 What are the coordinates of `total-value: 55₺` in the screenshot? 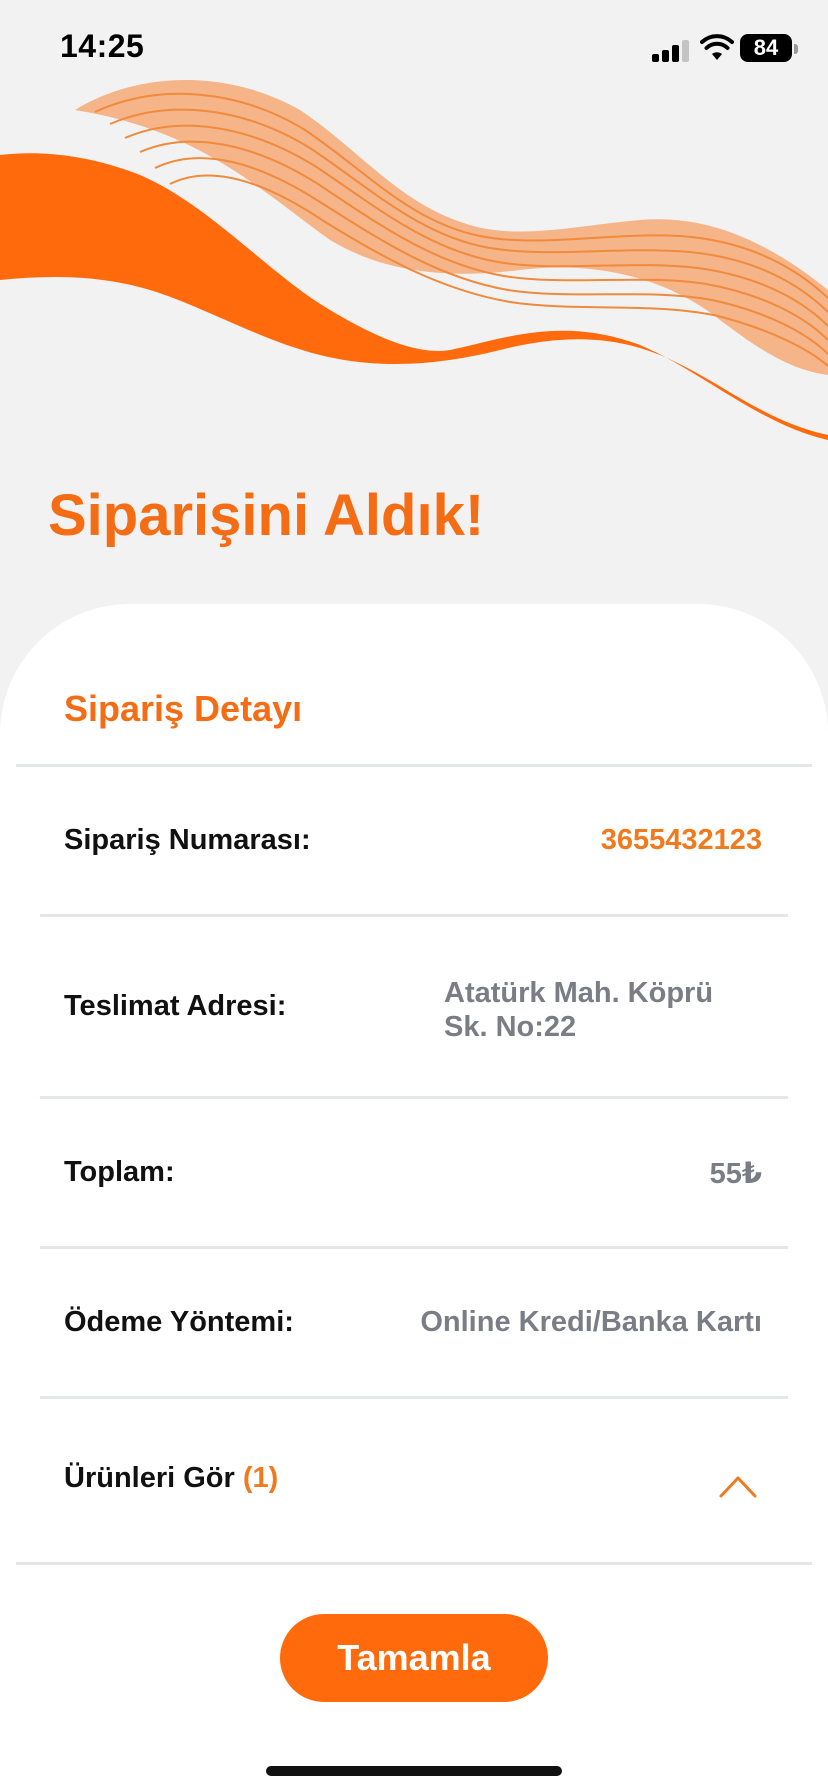 It's located at (735, 1174).